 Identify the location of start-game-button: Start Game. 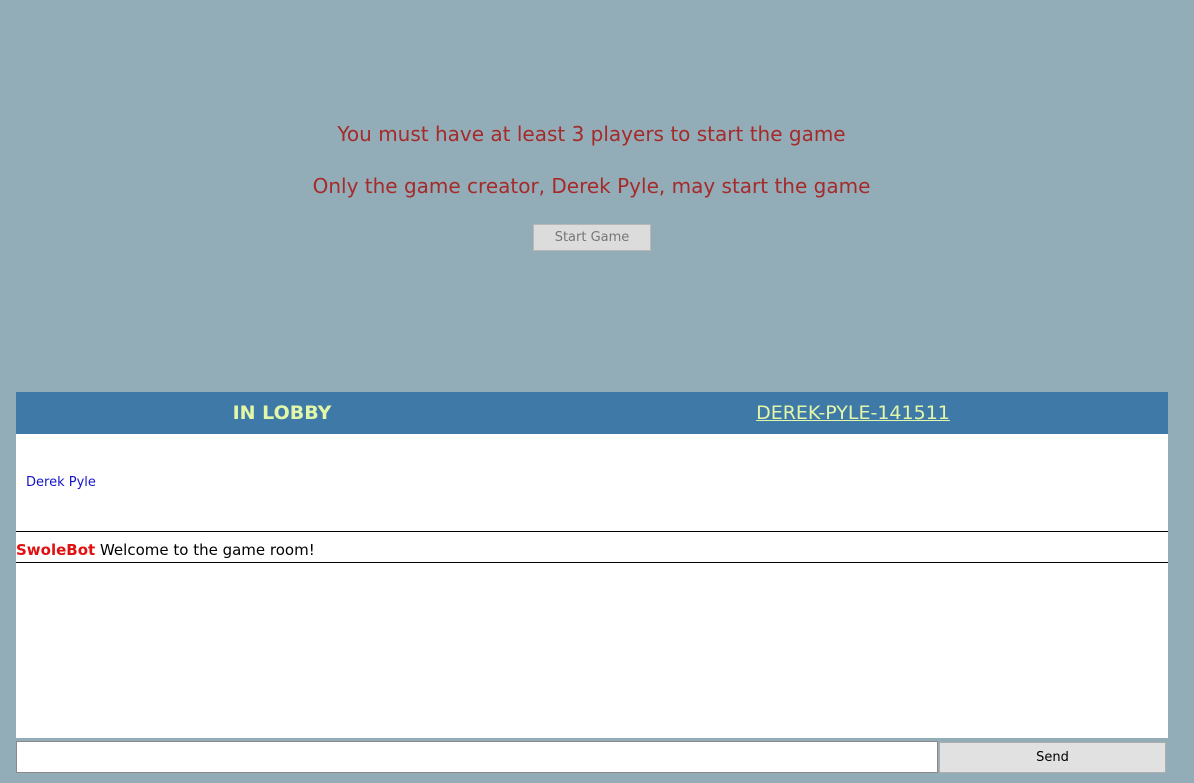
(592, 237).